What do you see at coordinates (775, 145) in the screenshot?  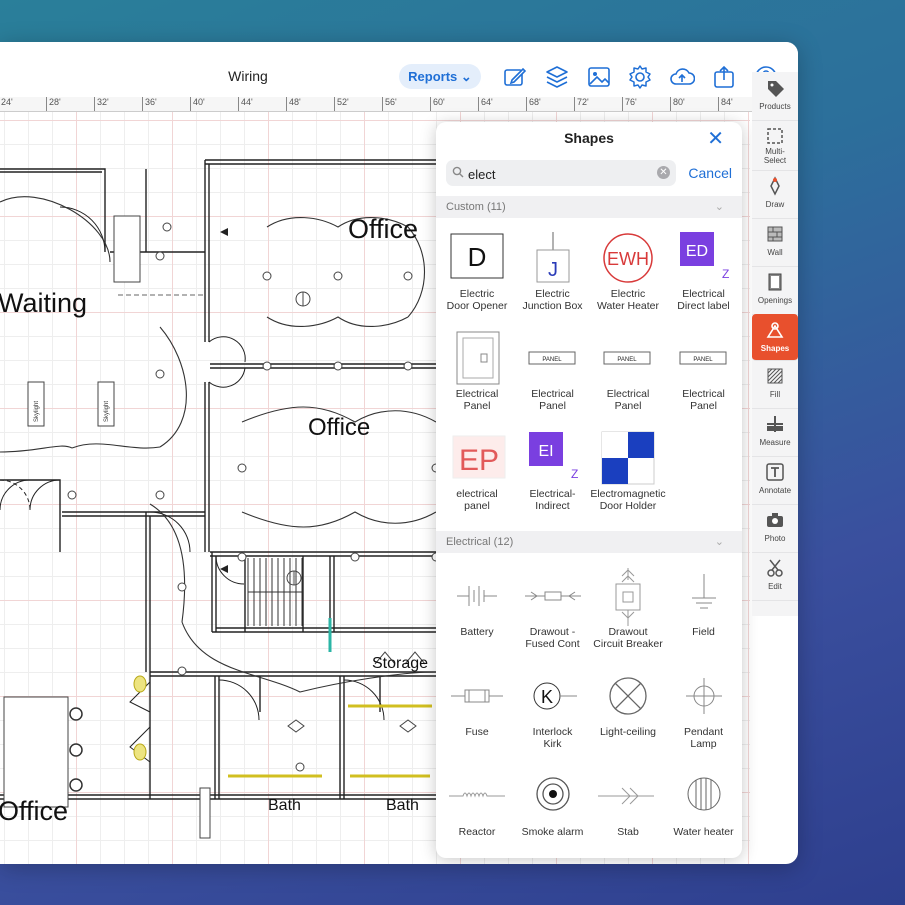 I see `sidebar-item-multiselect: Multi- Select` at bounding box center [775, 145].